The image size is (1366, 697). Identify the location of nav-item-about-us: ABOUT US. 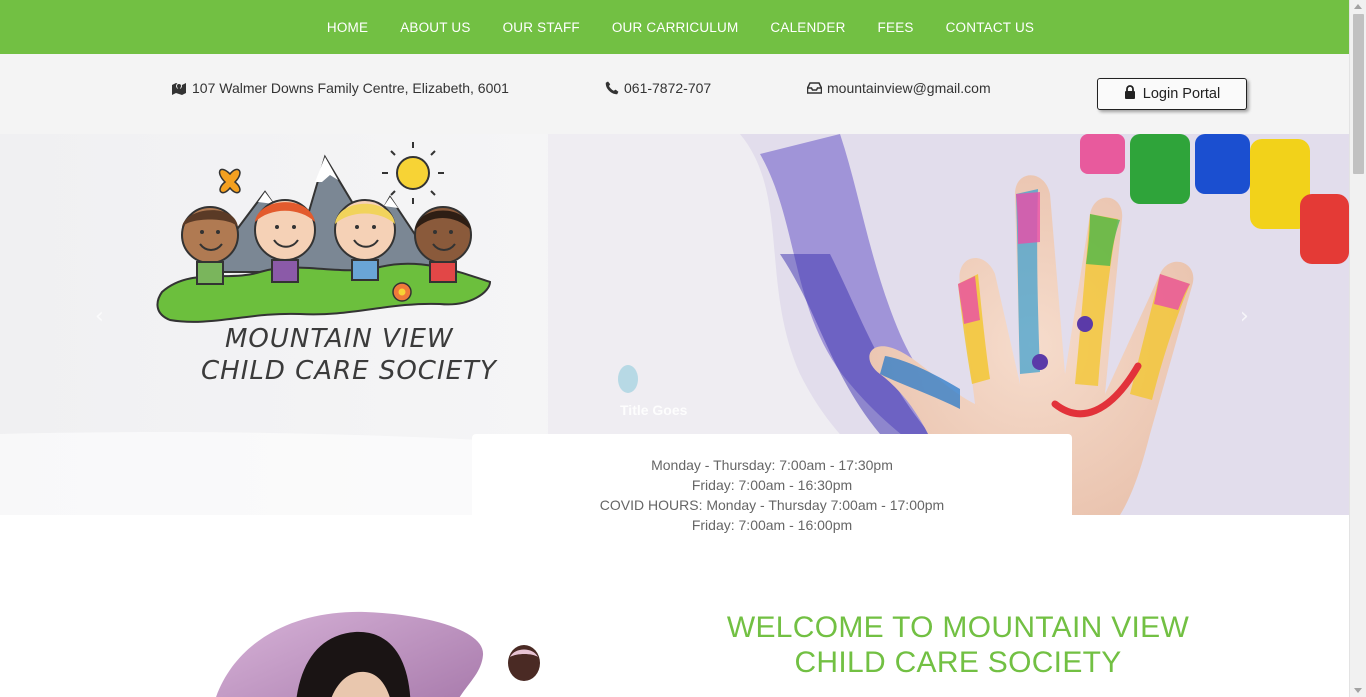
(435, 27).